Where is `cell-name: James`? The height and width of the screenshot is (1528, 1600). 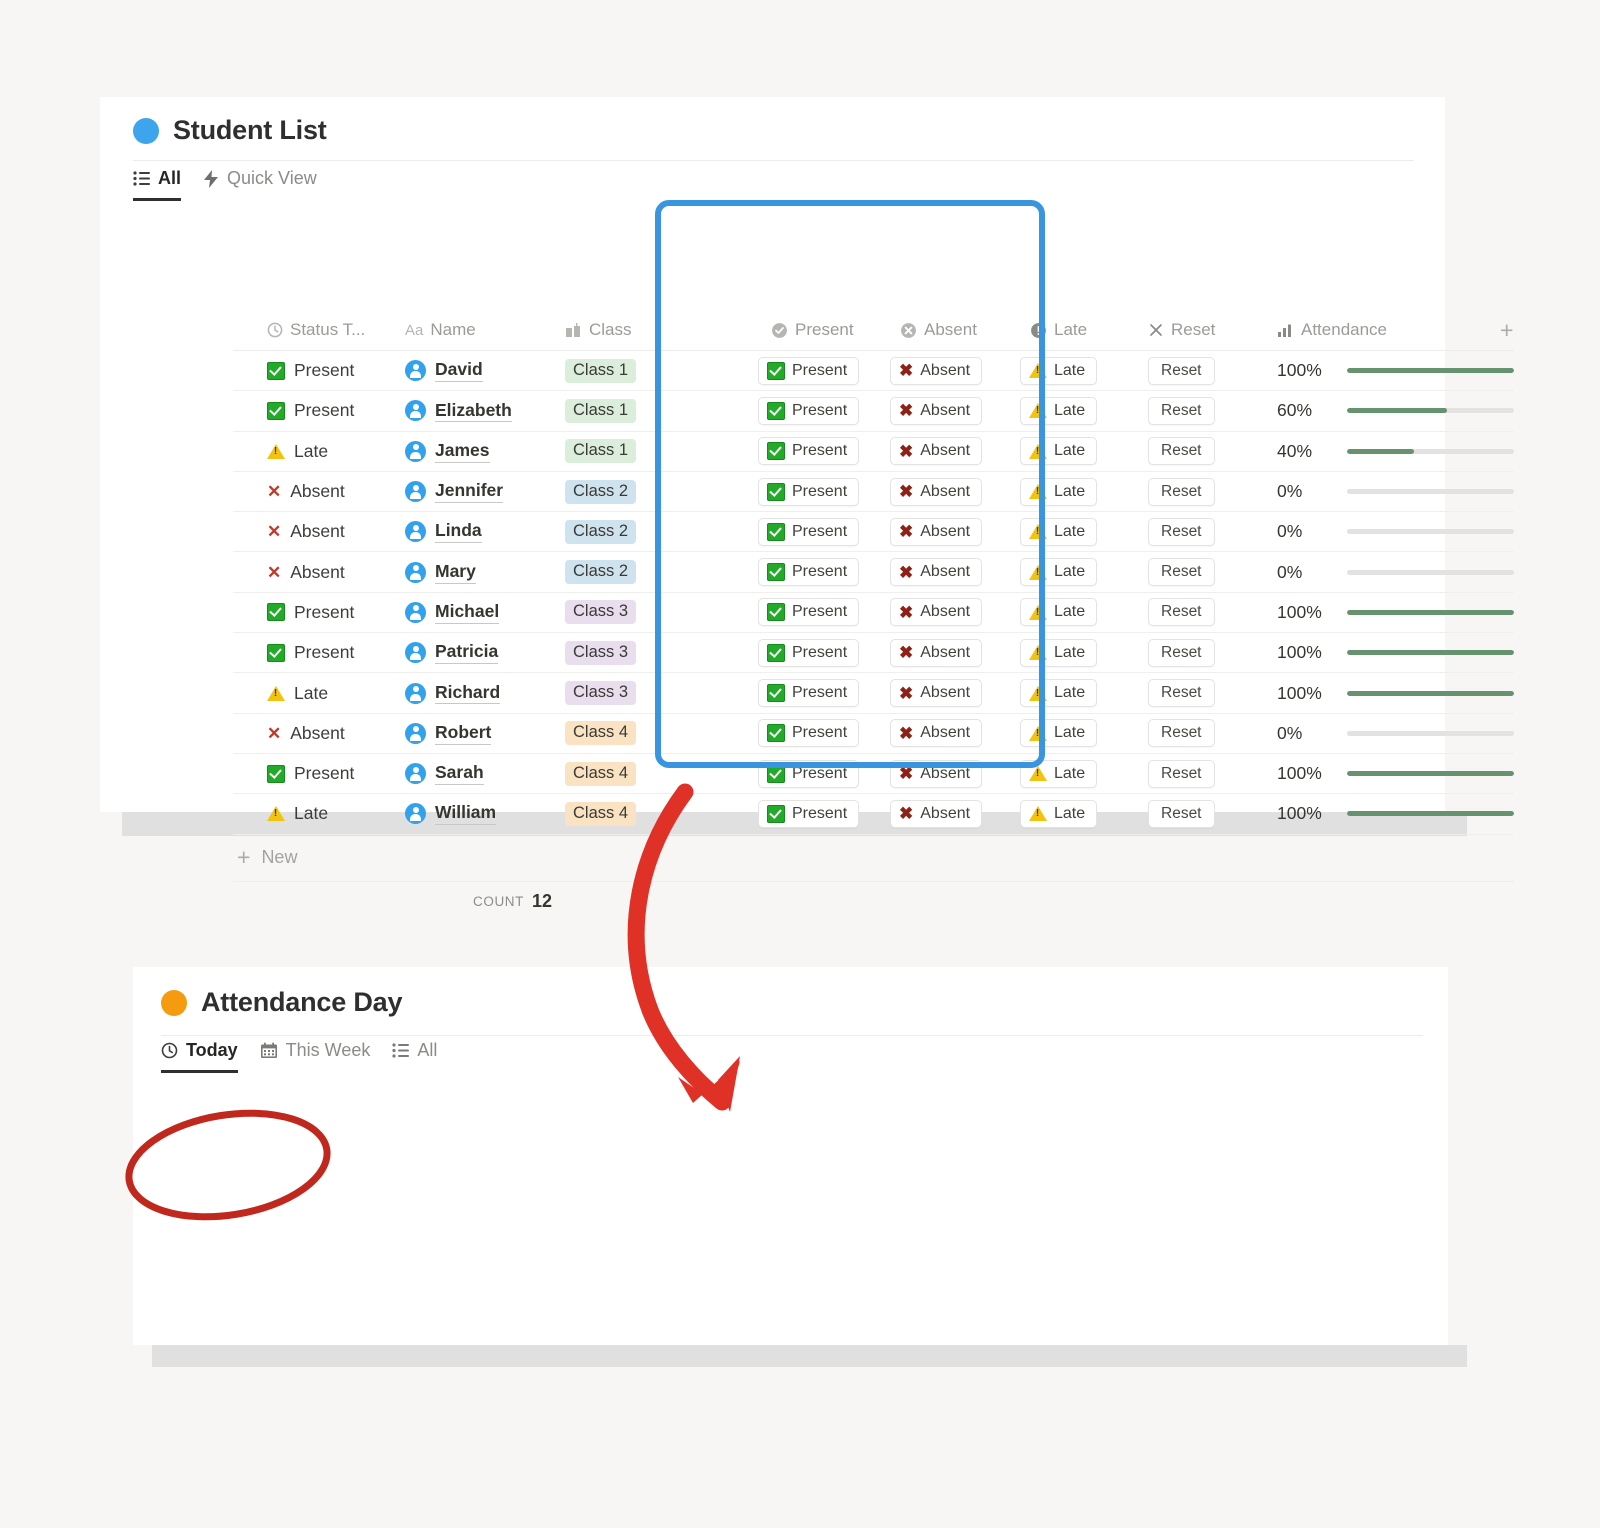
cell-name: James is located at coordinates (485, 451).